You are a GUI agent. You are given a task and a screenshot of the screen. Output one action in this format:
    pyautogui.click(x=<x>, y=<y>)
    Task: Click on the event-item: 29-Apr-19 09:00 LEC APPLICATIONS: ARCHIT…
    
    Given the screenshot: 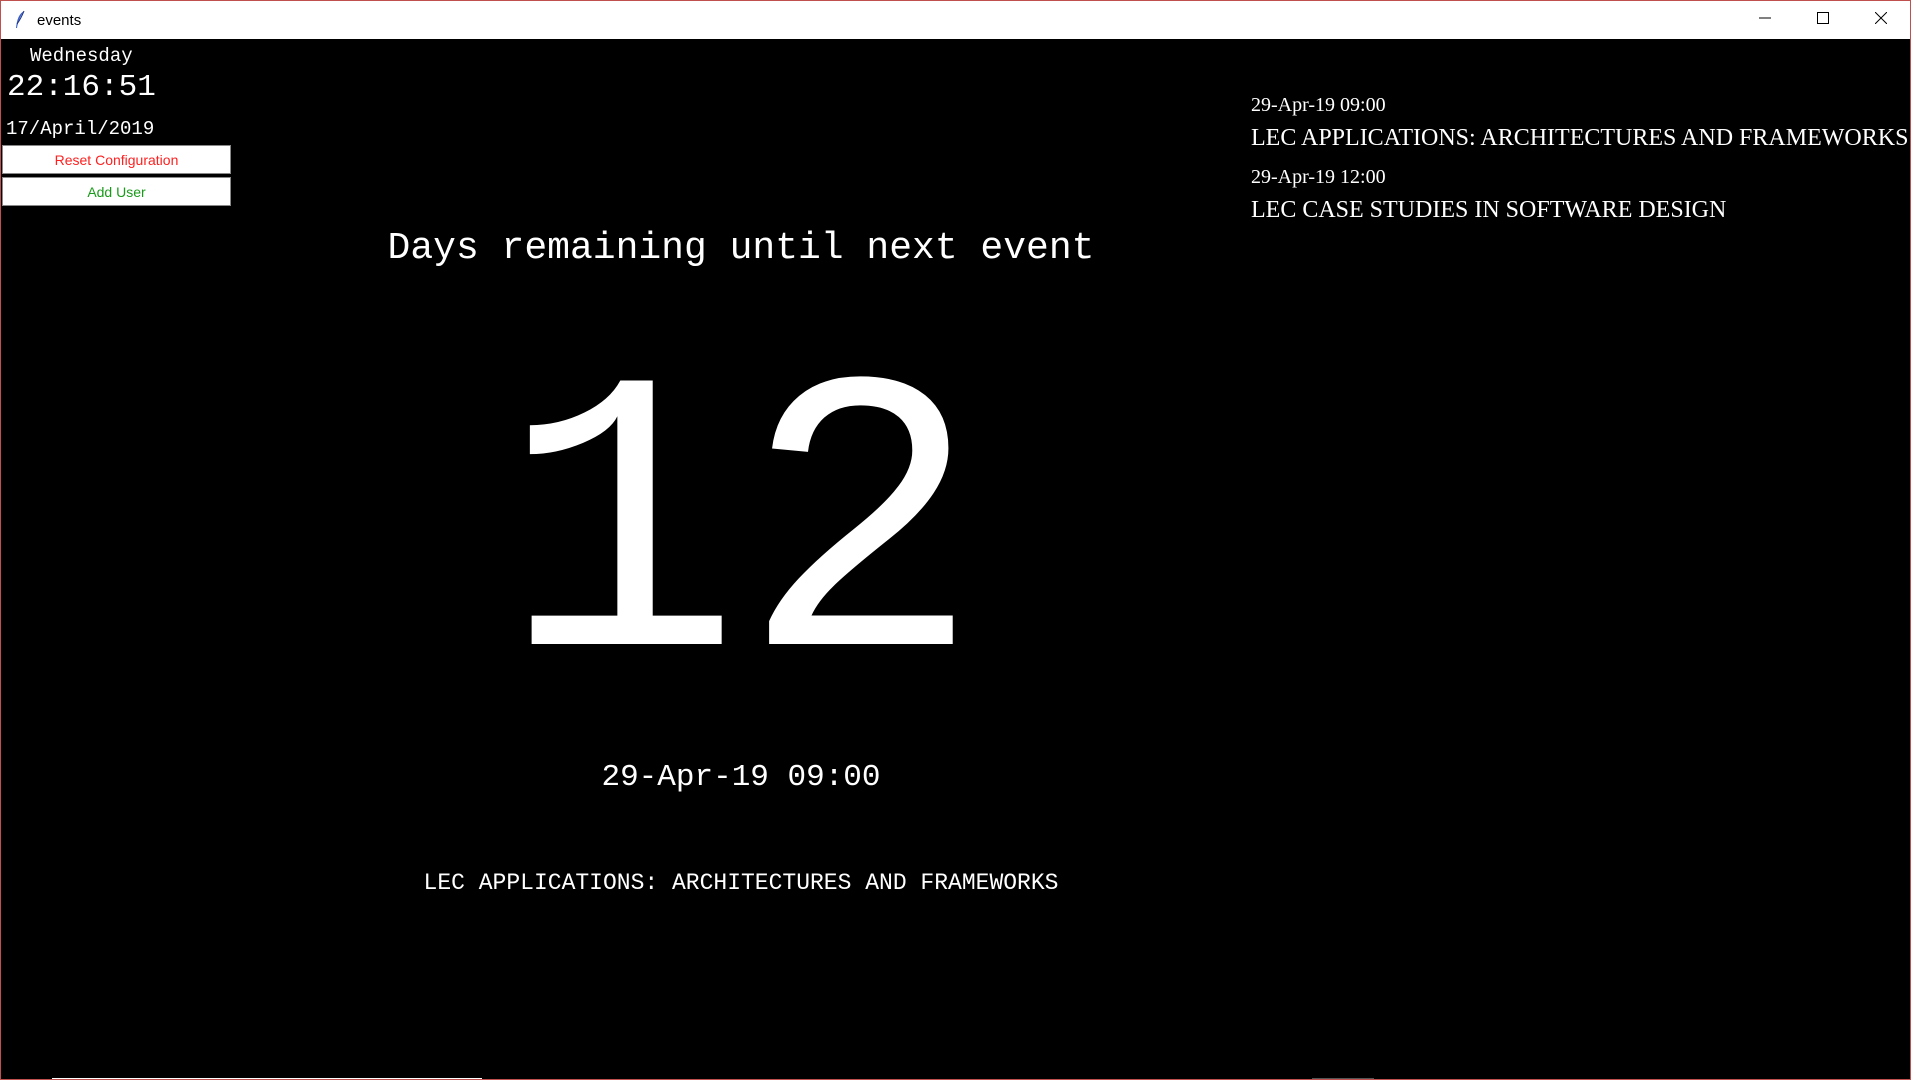 What is the action you would take?
    pyautogui.click(x=1580, y=124)
    